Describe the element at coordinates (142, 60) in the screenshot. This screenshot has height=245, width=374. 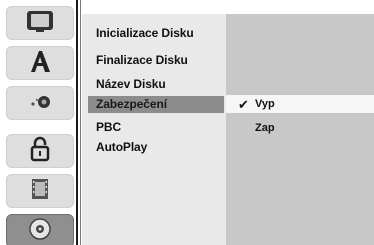
I see `menu-item-disc-finalize: Finalizace Disku` at that location.